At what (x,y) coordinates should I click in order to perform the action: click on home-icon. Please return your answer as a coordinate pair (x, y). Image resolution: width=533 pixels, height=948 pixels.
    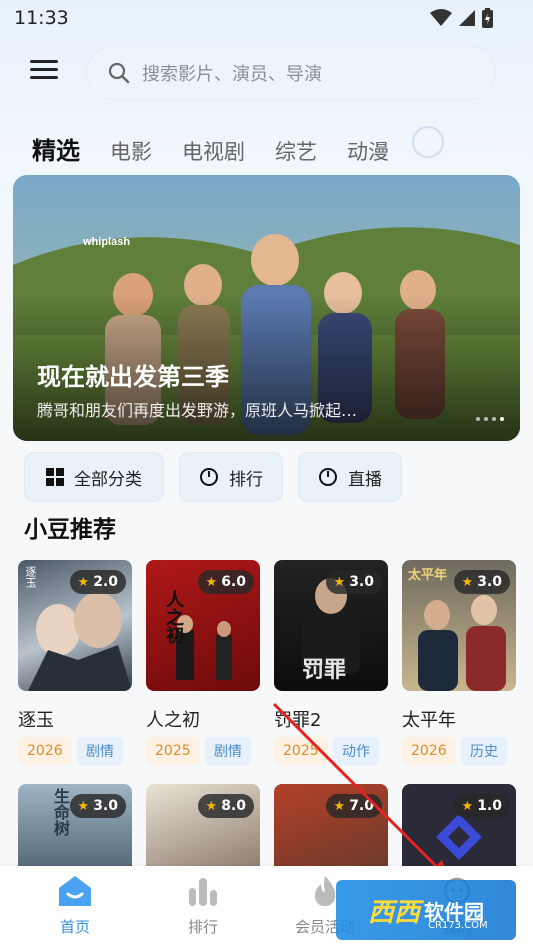
    Looking at the image, I should click on (75, 891).